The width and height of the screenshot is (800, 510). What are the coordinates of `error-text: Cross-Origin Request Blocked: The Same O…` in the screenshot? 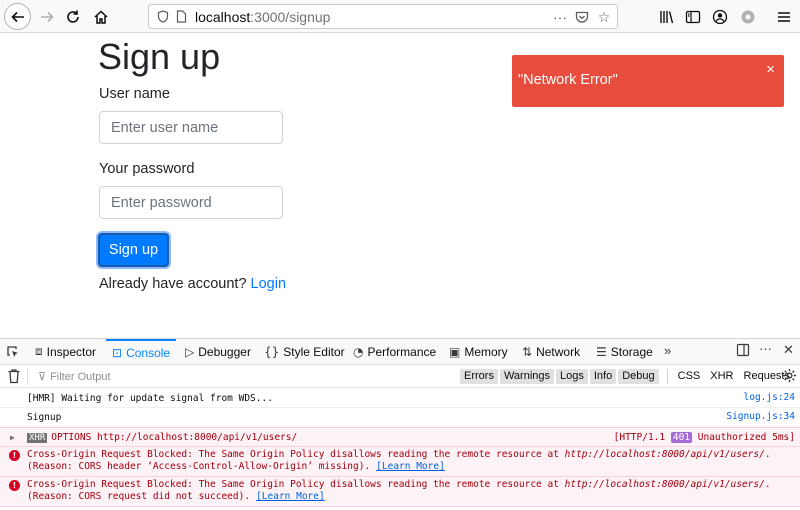 It's located at (296, 484).